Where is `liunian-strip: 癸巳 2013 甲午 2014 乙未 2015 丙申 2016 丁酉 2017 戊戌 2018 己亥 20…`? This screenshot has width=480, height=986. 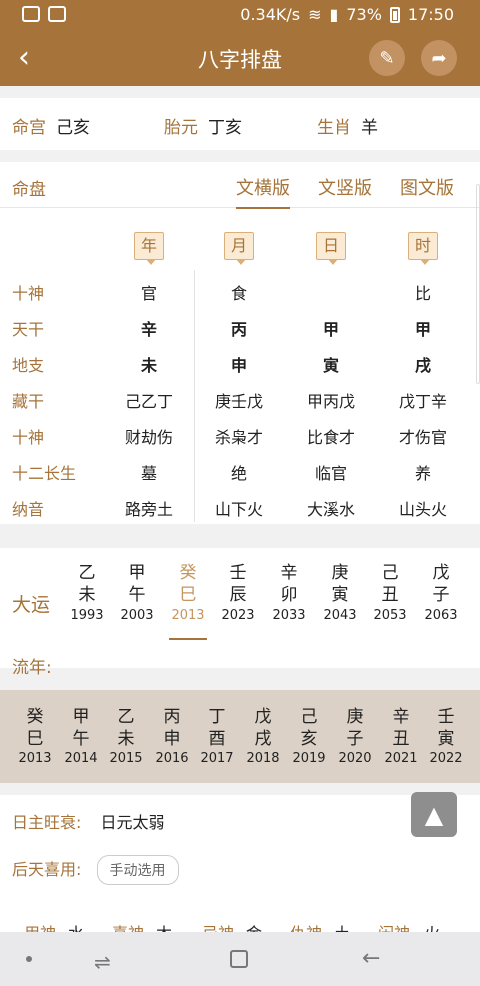 liunian-strip: 癸巳 2013 甲午 2014 乙未 2015 丙申 2016 丁酉 2017 戊戌 2018 己亥 20… is located at coordinates (240, 736).